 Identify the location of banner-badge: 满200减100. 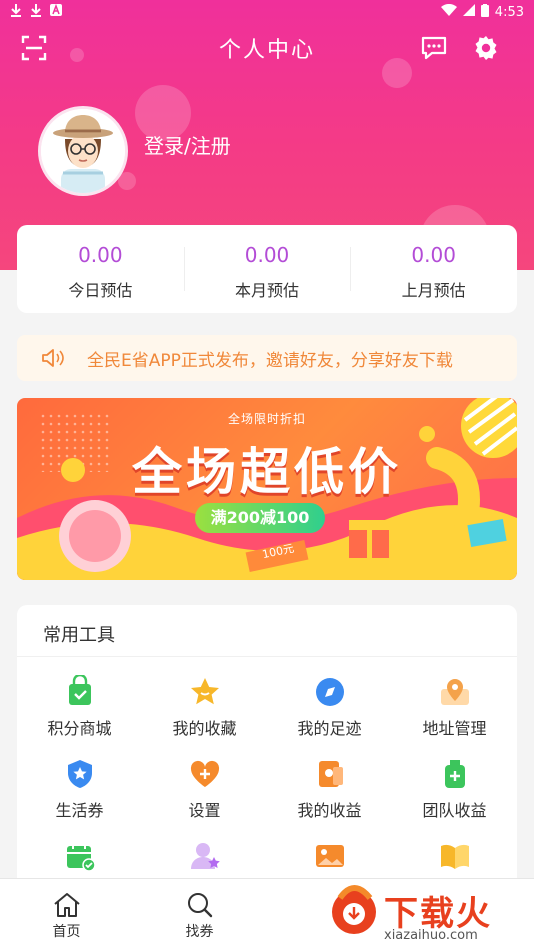
(260, 518).